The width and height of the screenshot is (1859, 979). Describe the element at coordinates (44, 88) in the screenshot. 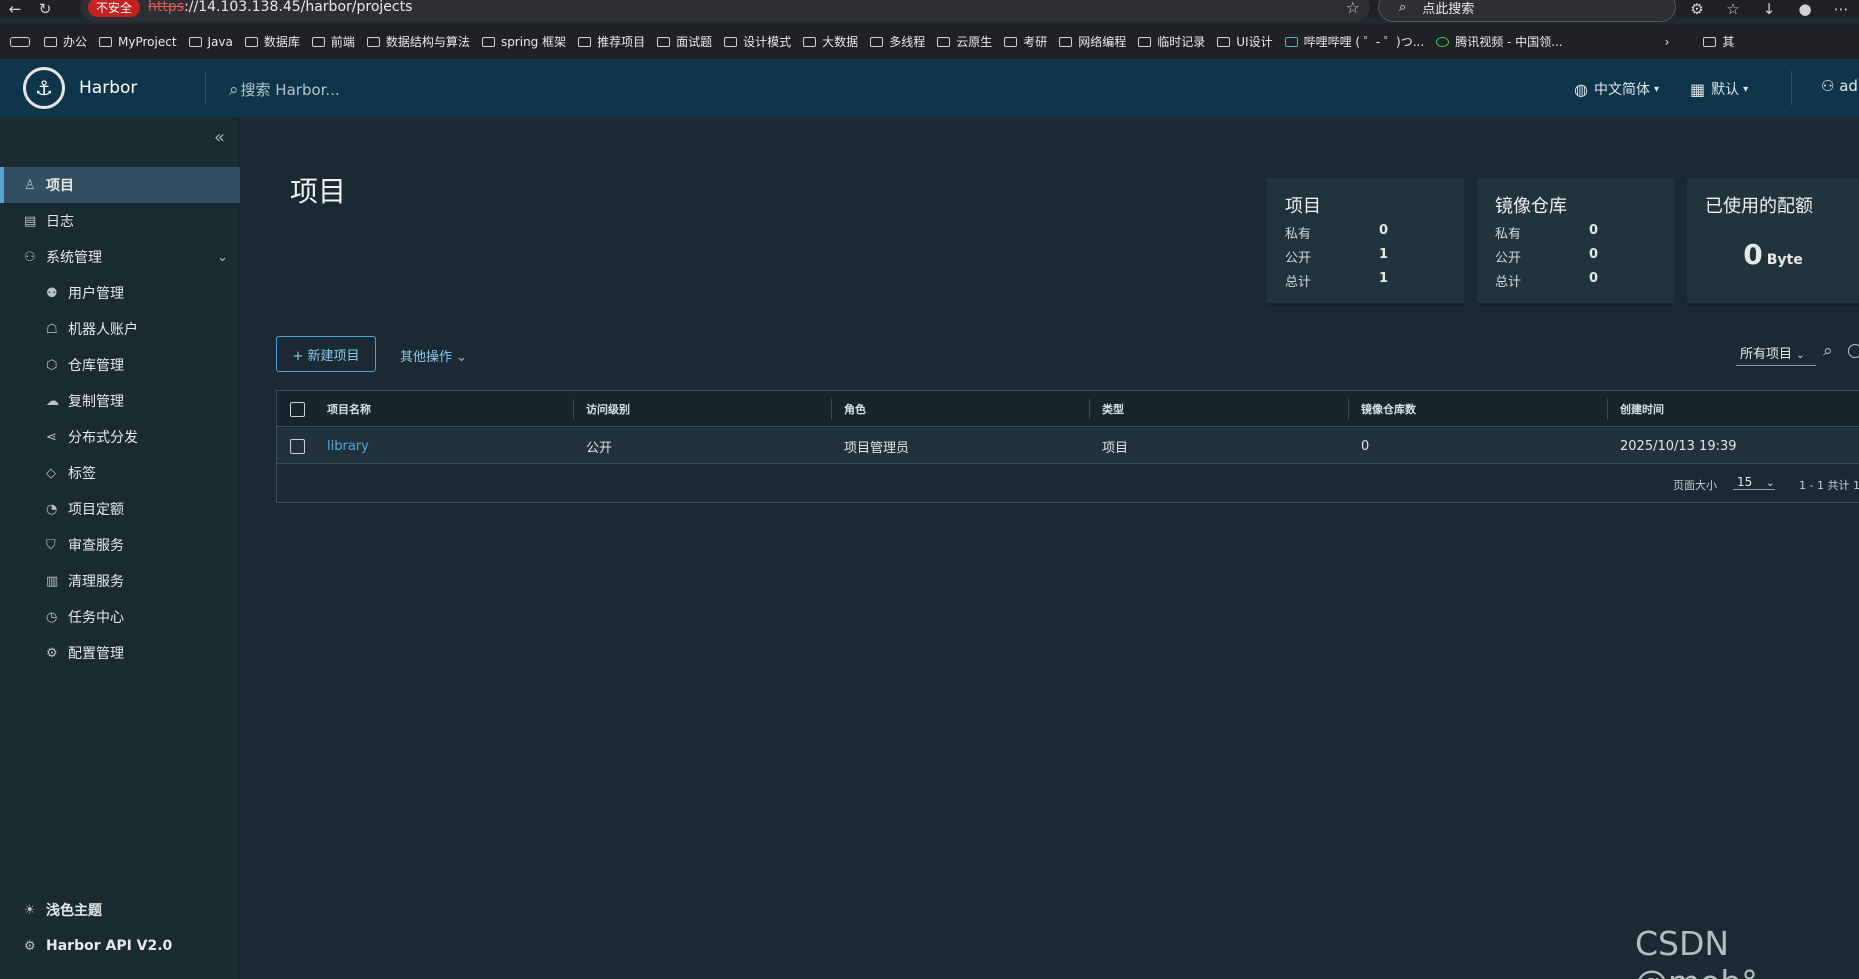

I see `harbor-logo-icon: ⚓` at that location.